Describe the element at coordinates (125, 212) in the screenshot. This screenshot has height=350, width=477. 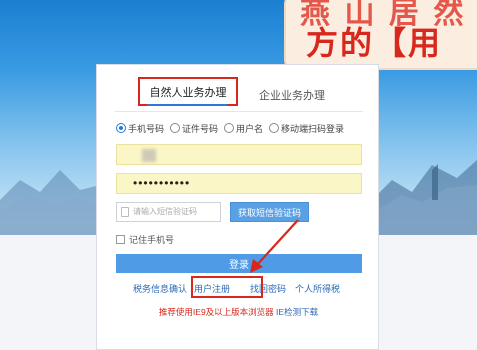
I see `lock-icon` at that location.